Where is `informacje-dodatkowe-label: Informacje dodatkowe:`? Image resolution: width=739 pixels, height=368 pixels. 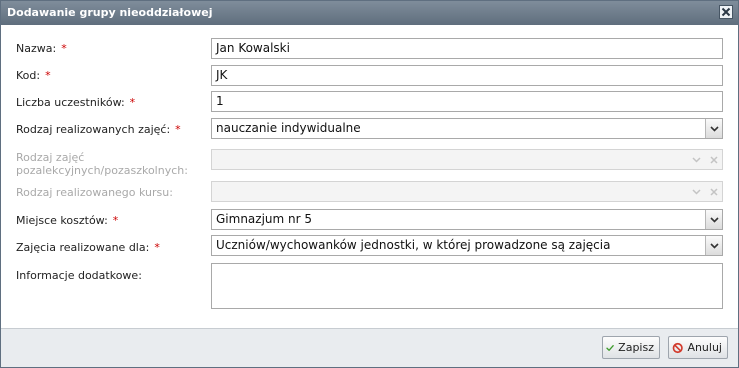 informacje-dodatkowe-label: Informacje dodatkowe: is located at coordinates (79, 275).